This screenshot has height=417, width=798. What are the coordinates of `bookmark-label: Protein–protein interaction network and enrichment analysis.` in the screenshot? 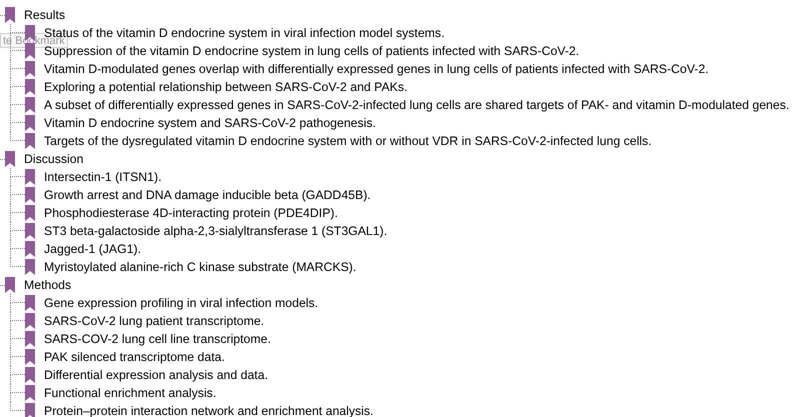 It's located at (209, 409).